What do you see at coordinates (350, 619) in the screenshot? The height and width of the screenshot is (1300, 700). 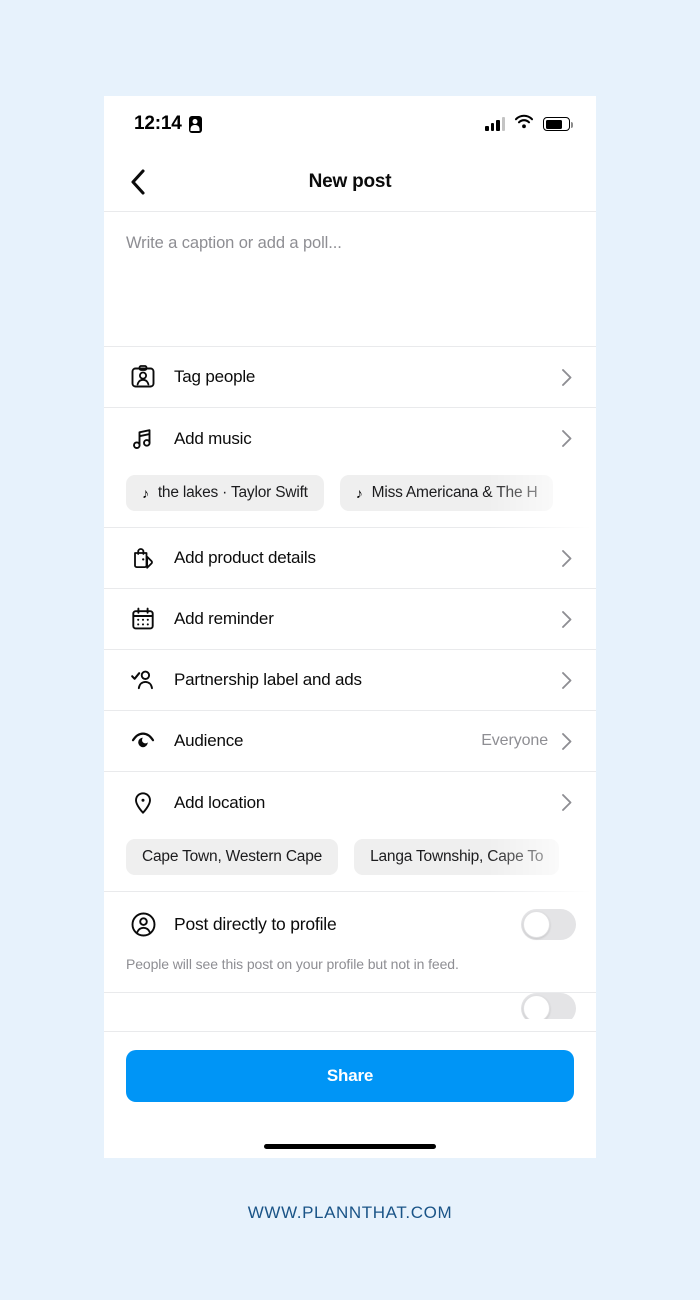 I see `row-add-reminder: Add reminder` at bounding box center [350, 619].